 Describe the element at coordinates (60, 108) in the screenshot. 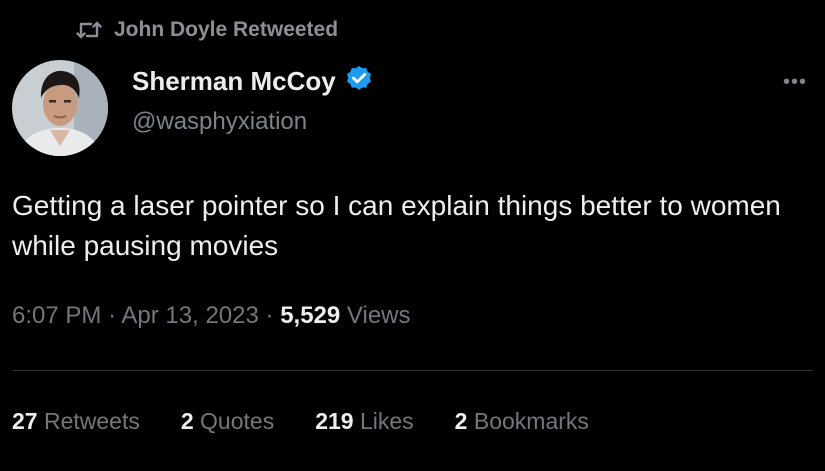

I see `avatar` at that location.